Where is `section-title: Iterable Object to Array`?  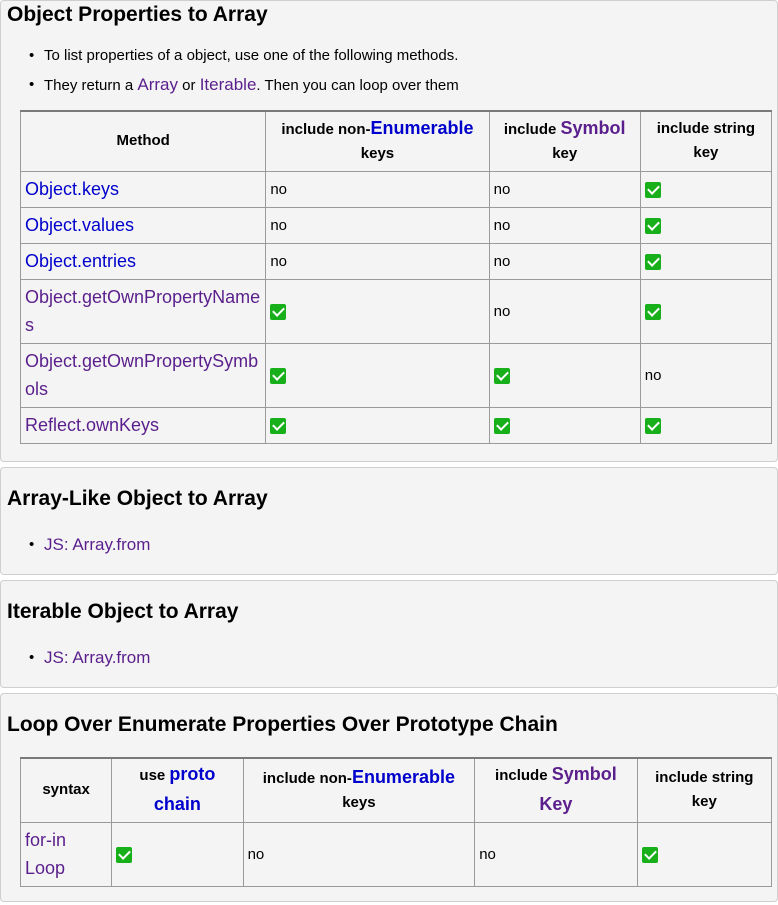
section-title: Iterable Object to Array is located at coordinates (123, 611).